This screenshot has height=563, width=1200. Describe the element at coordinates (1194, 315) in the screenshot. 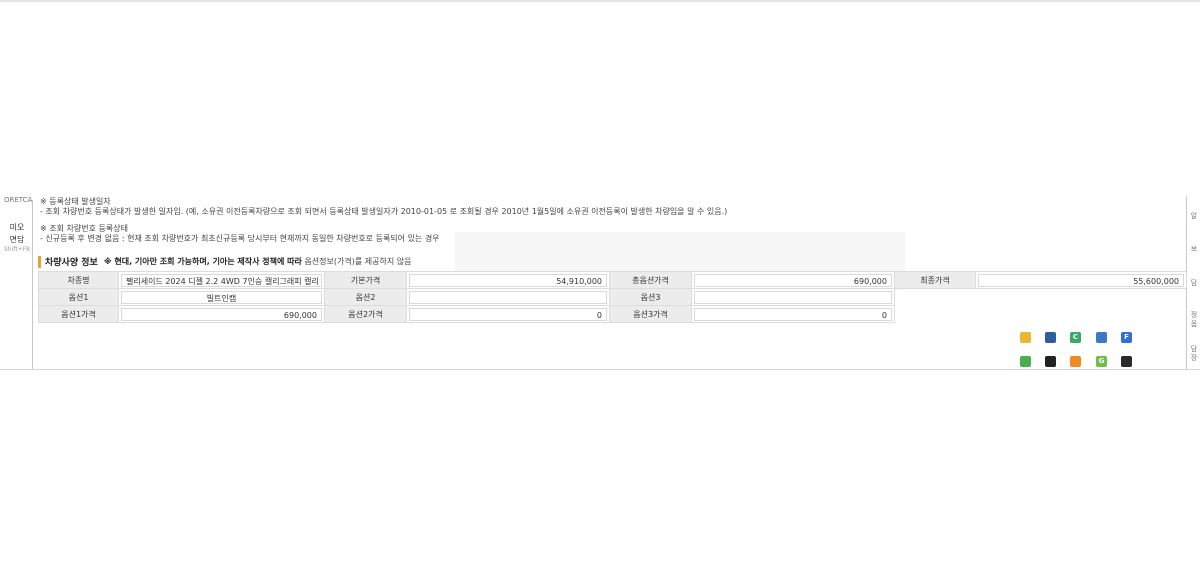

I see `right-sidebar-label: 정` at that location.